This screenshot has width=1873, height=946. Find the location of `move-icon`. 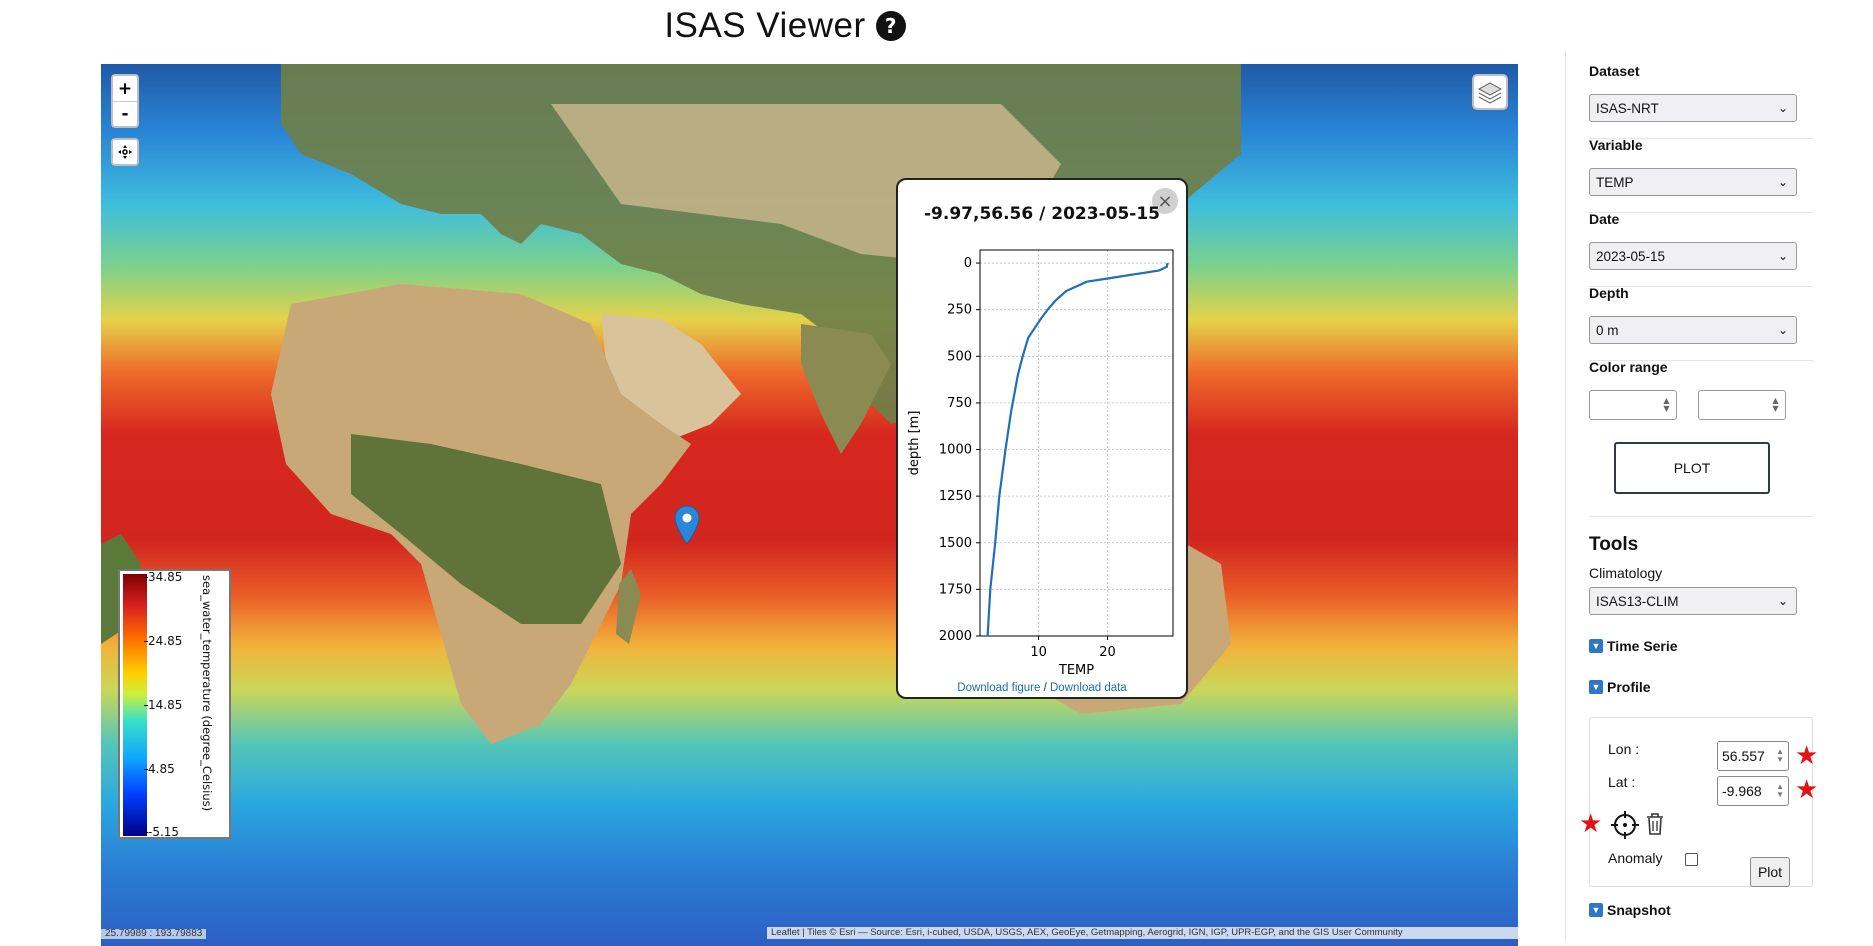

move-icon is located at coordinates (125, 152).